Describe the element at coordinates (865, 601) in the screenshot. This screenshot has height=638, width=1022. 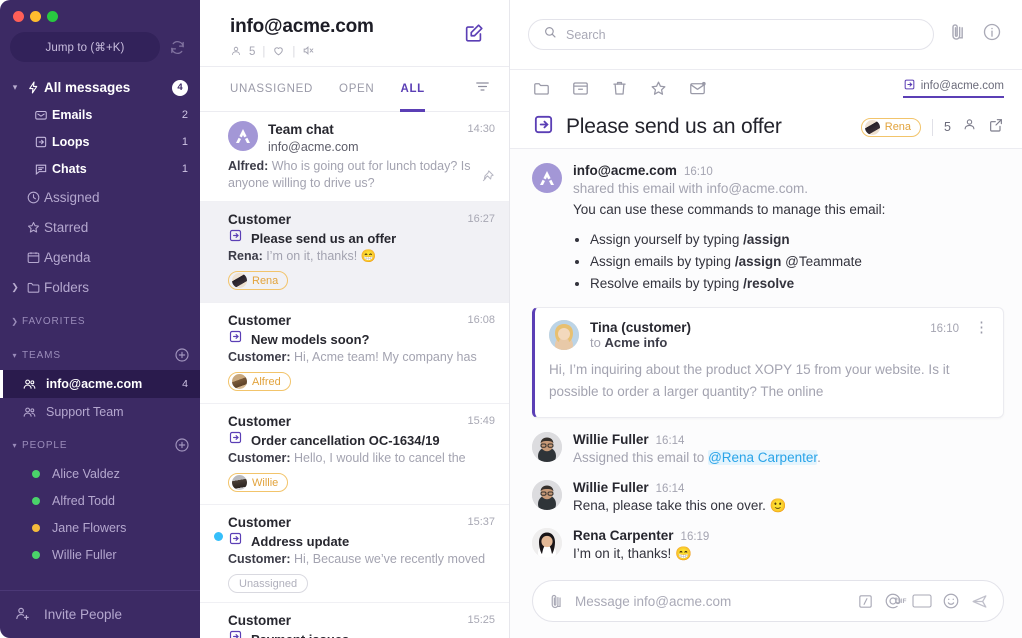
I see `slash-command-icon` at that location.